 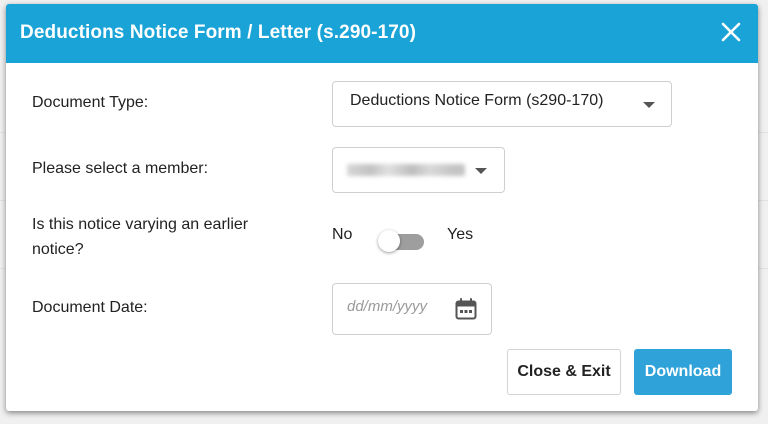 I want to click on toggle-yes-label: Yes, so click(x=460, y=234).